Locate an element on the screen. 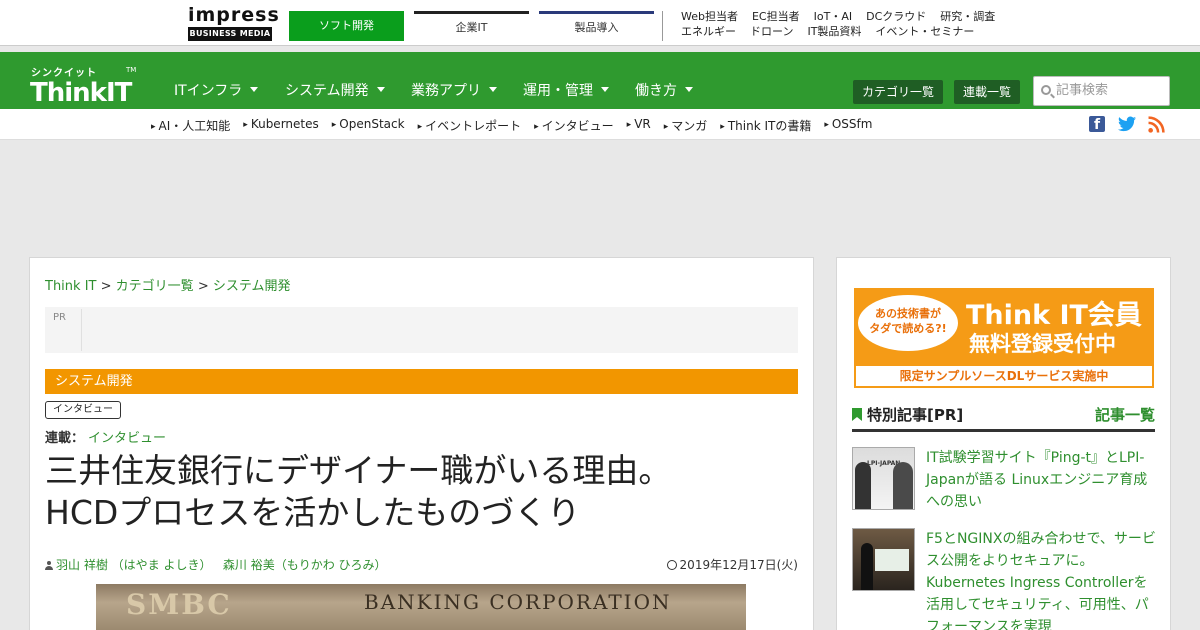 Image resolution: width=1200 pixels, height=630 pixels. date-text: 2019年12月17日(火) is located at coordinates (738, 565).